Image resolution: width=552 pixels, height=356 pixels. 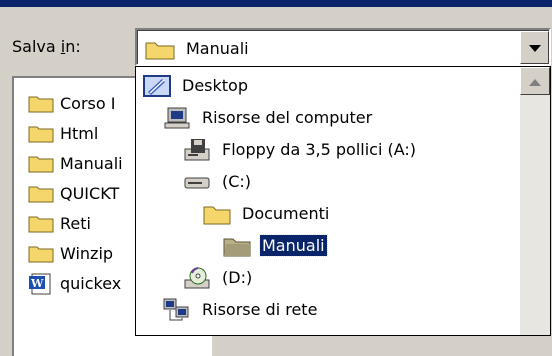 What do you see at coordinates (70, 253) in the screenshot?
I see `list-item: Winzip` at bounding box center [70, 253].